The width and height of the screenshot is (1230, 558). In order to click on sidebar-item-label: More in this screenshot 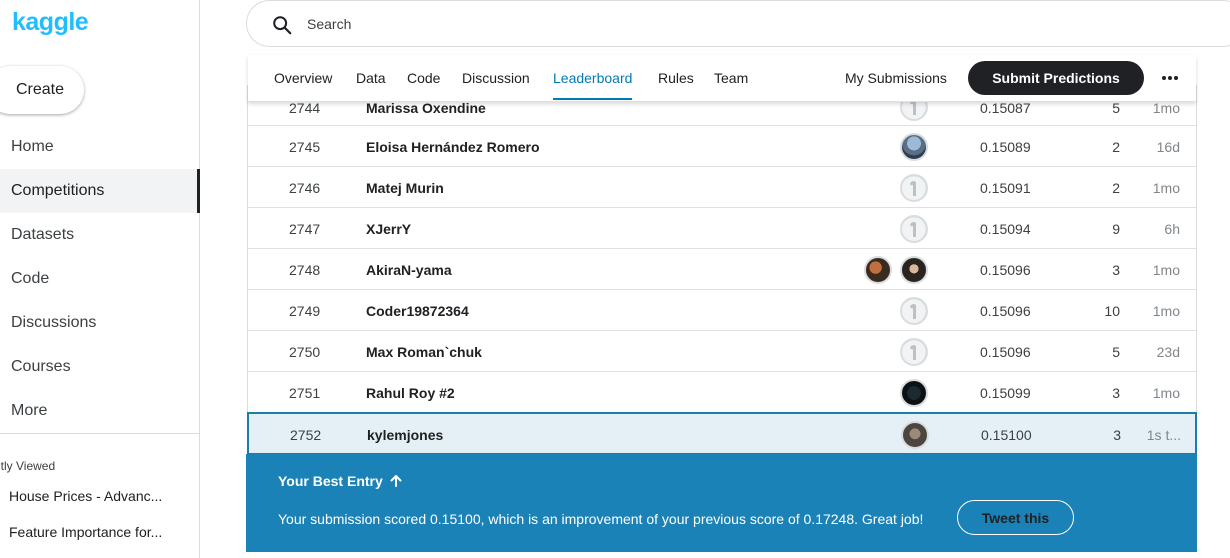, I will do `click(29, 410)`.